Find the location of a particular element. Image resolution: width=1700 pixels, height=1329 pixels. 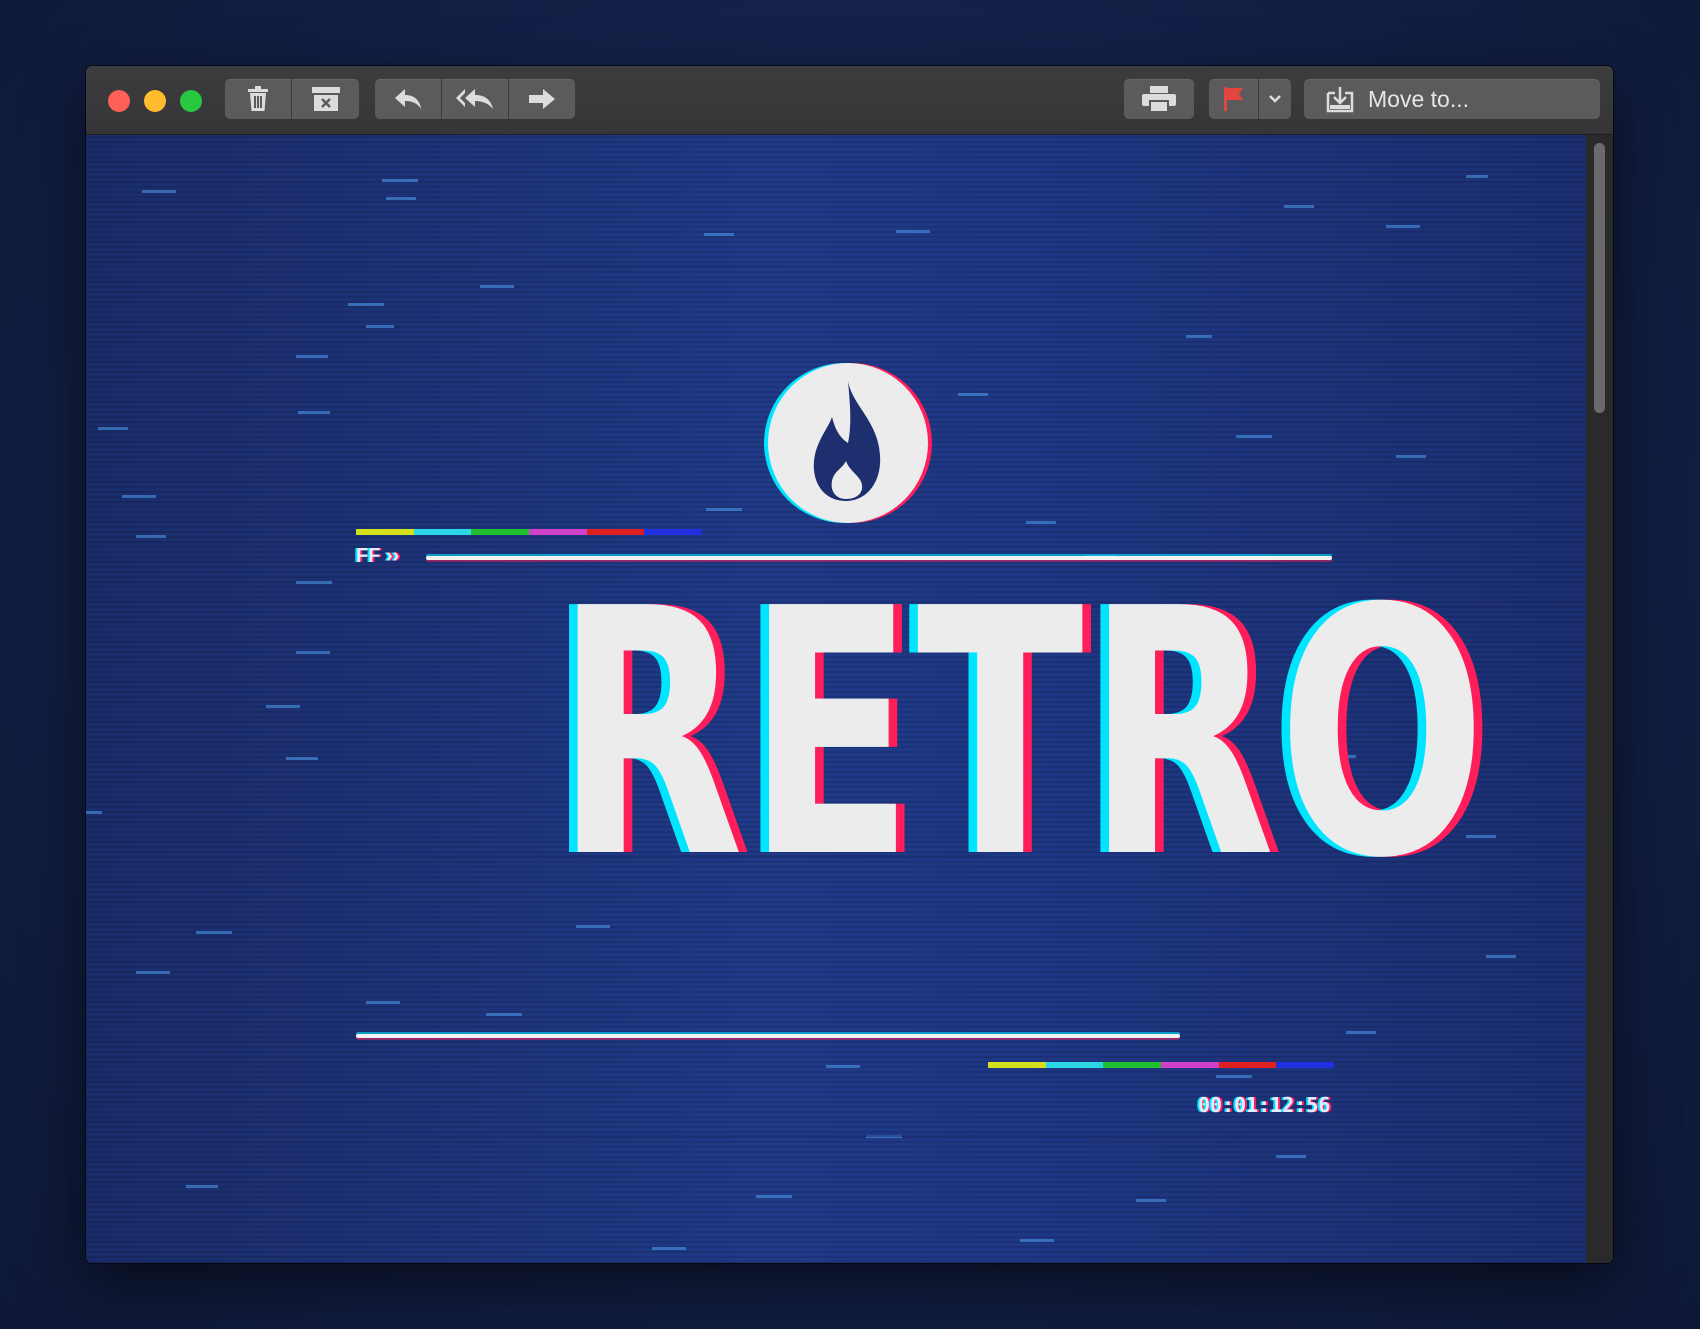

flag-group is located at coordinates (1250, 99).